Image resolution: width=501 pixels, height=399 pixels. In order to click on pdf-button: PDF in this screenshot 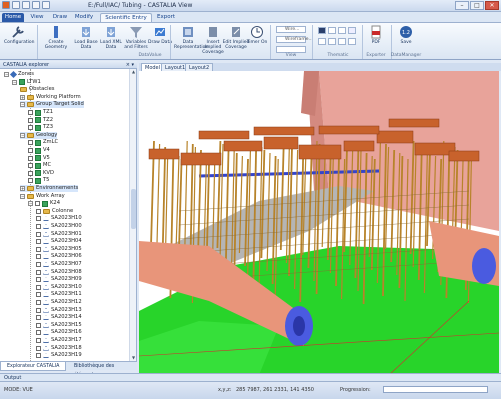, I will do `click(376, 35)`.